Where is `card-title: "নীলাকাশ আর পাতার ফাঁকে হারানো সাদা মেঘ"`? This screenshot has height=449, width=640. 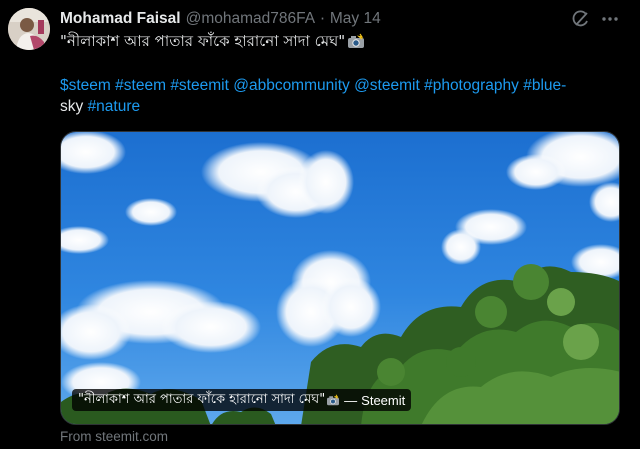
card-title: "নীলাকাশ আর পাতার ফাঁকে হারানো সাদা মেঘ" is located at coordinates (202, 399).